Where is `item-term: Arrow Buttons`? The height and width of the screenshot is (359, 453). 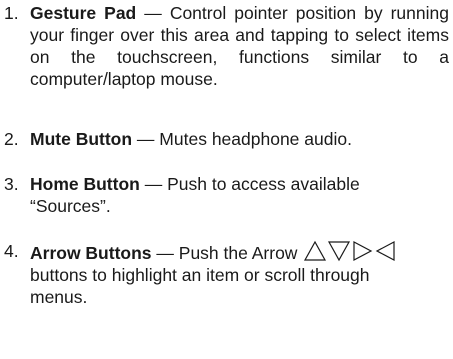 item-term: Arrow Buttons is located at coordinates (91, 253).